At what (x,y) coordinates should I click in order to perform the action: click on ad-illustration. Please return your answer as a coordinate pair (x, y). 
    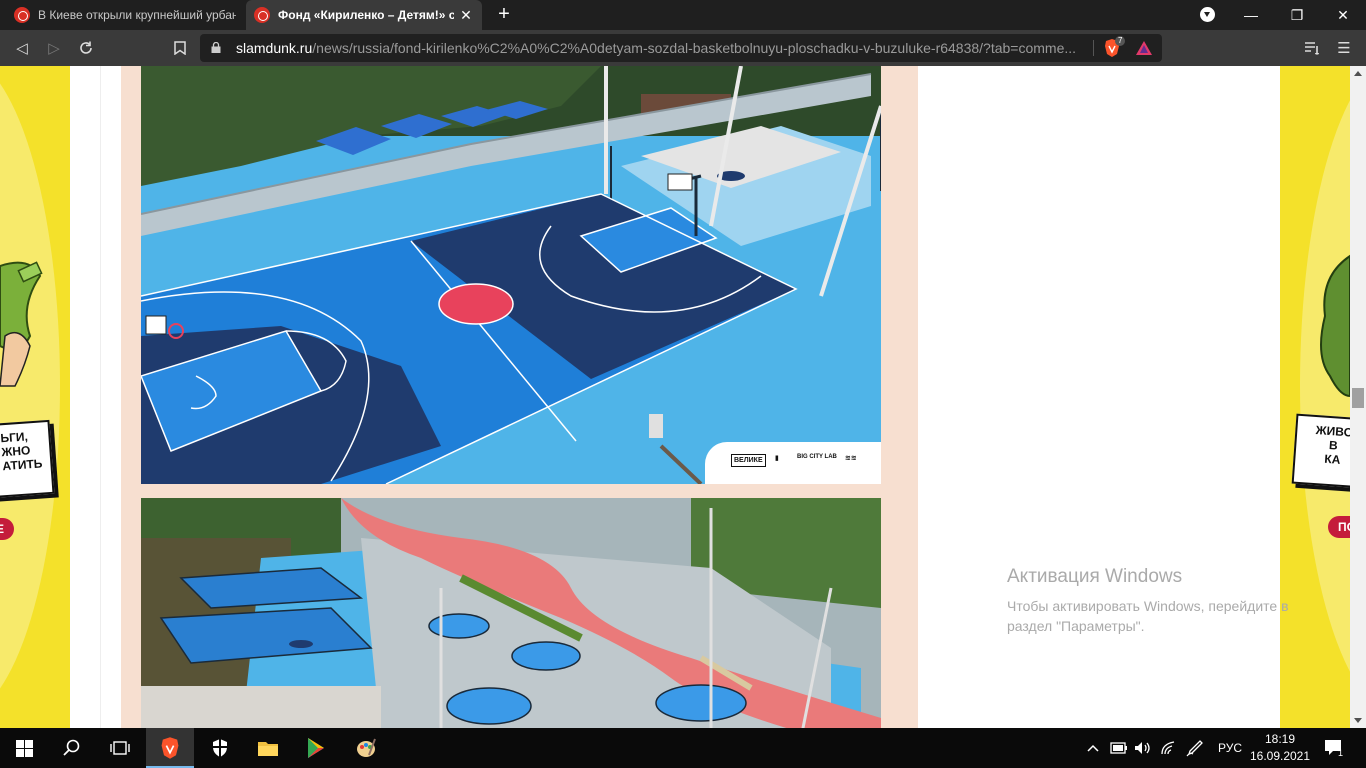
    Looking at the image, I should click on (30, 386).